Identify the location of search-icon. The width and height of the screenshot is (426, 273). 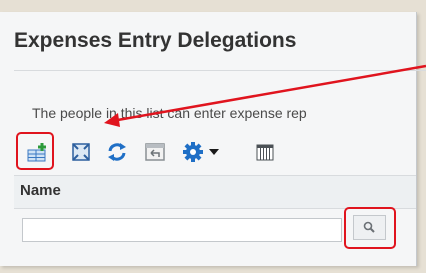
(369, 227).